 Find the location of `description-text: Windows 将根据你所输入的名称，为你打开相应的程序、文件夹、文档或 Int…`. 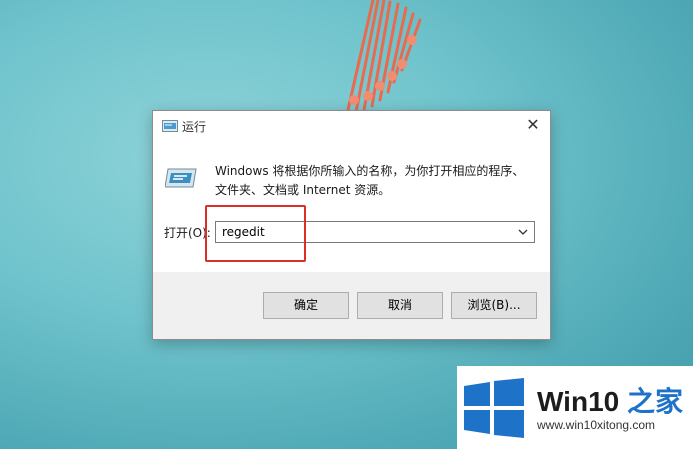

description-text: Windows 将根据你所输入的名称，为你打开相应的程序、文件夹、文档或 Int… is located at coordinates (370, 180).